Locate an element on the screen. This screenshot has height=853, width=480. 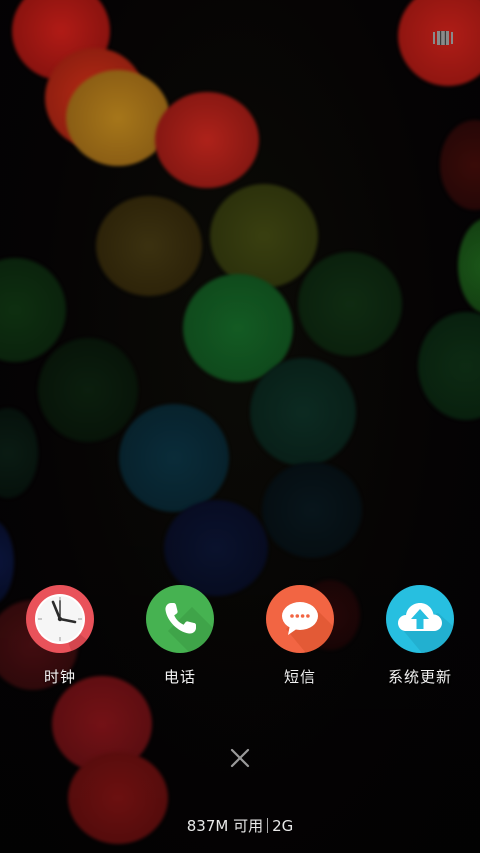
memory-separator is located at coordinates (268, 825).